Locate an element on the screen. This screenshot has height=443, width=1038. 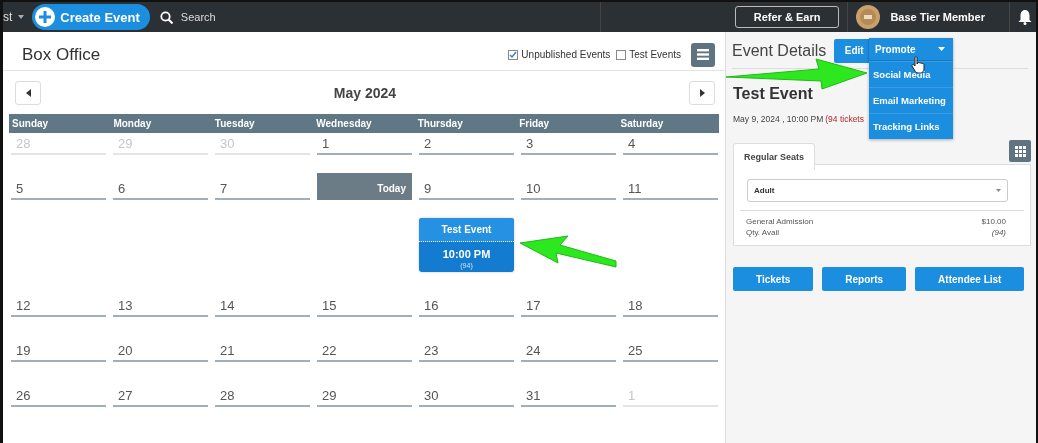
plus-icon is located at coordinates (45, 17).